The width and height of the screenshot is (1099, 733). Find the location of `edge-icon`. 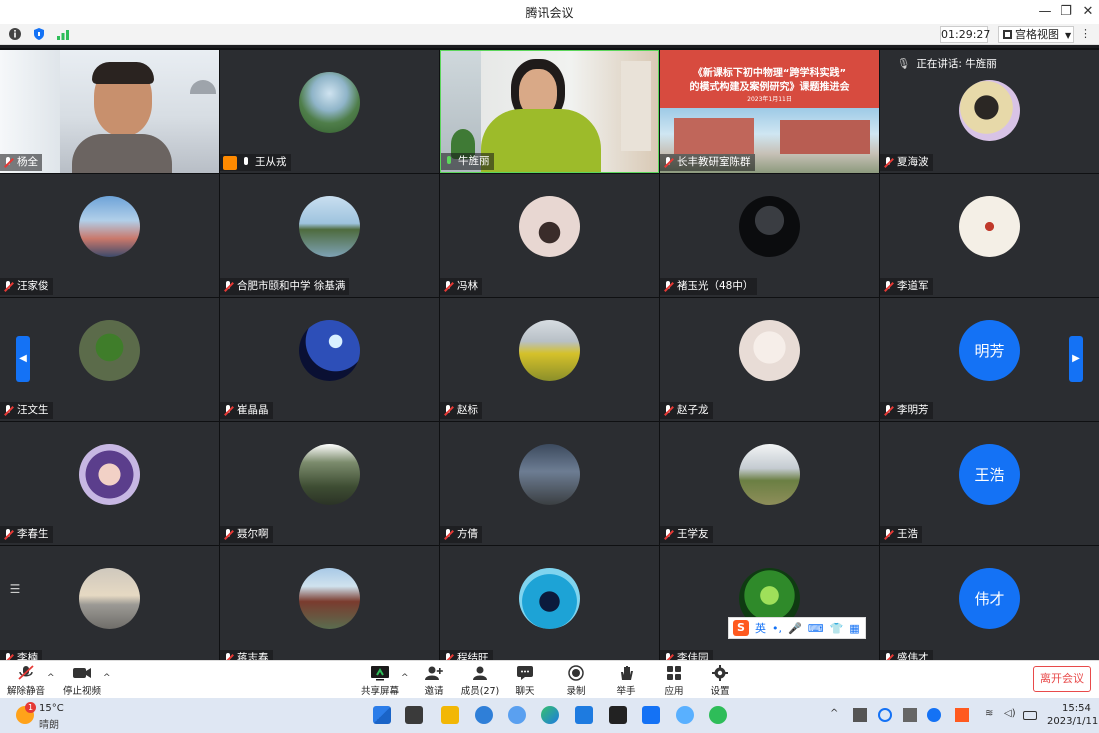

edge-icon is located at coordinates (550, 715).